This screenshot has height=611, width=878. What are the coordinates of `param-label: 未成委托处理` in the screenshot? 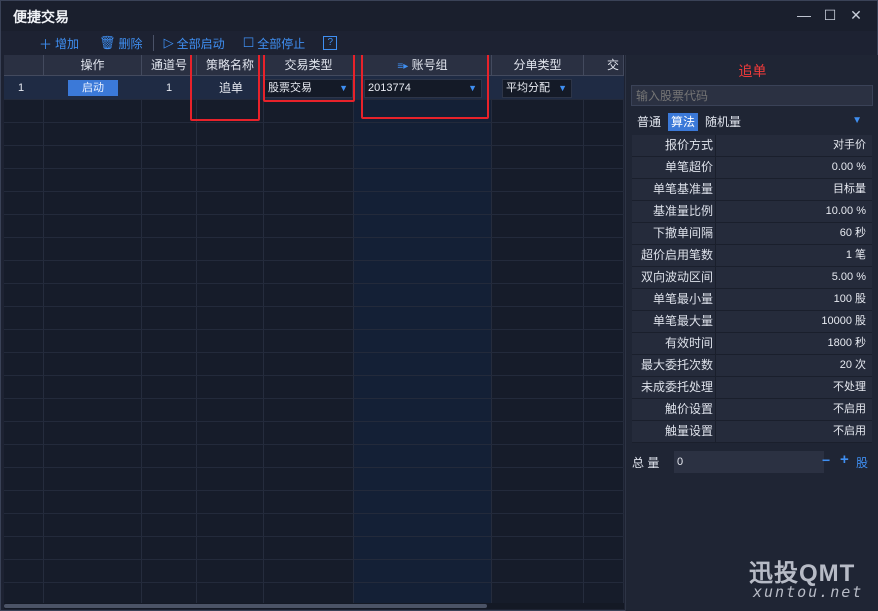 It's located at (674, 387).